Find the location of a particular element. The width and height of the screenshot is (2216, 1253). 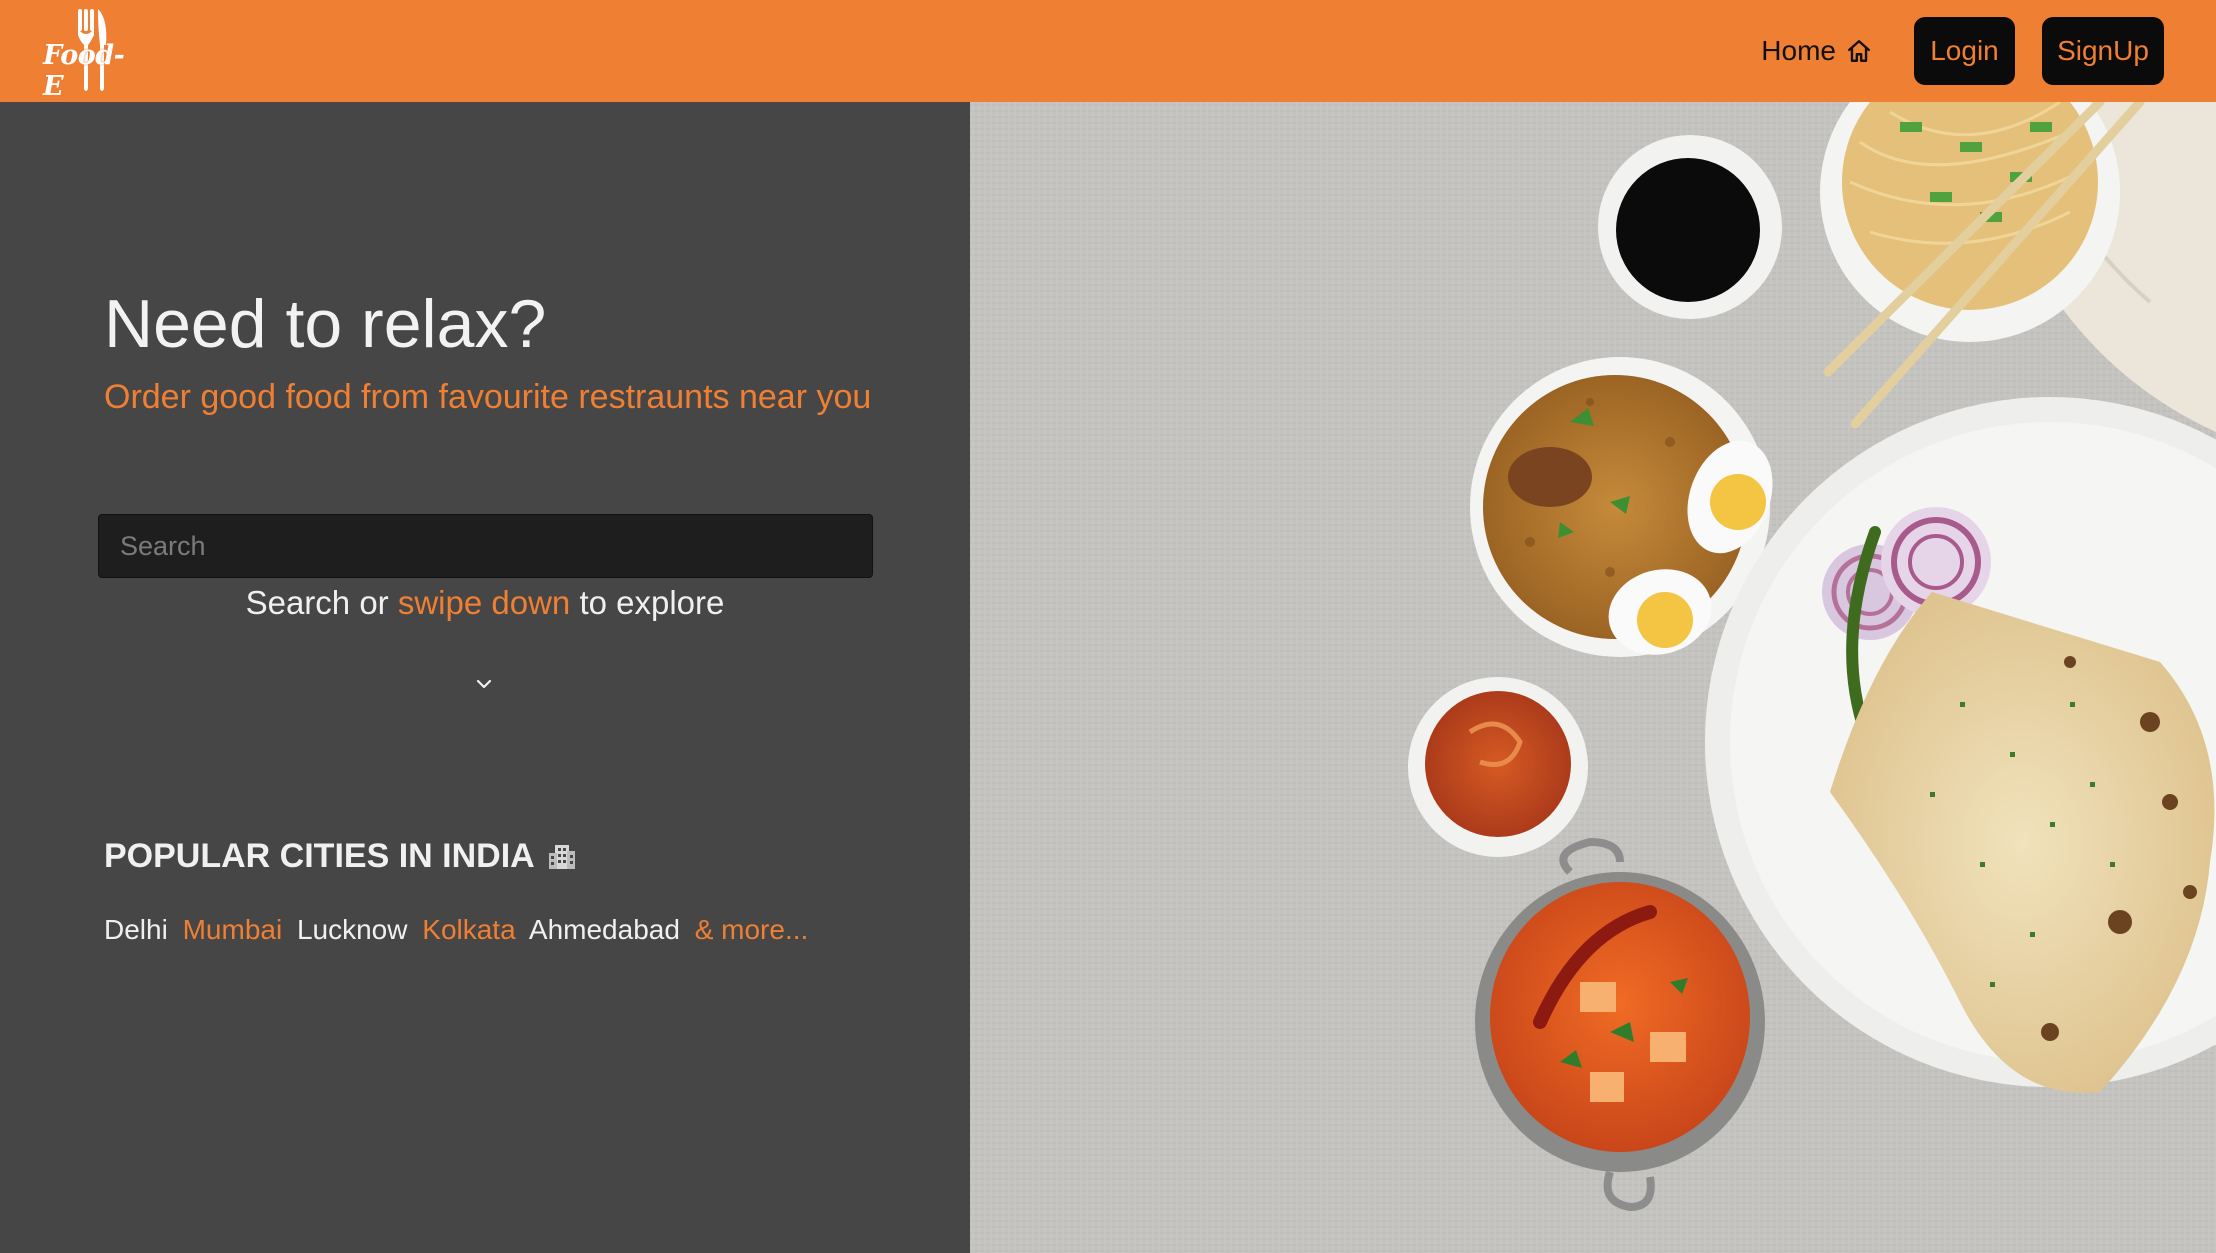

explore-hint-suffix: to explore is located at coordinates (652, 602).